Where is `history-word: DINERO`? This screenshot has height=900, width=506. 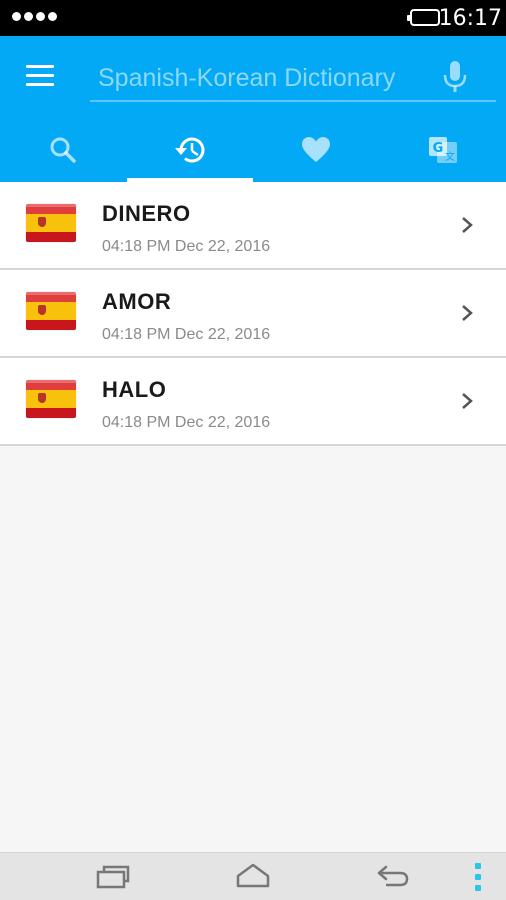 history-word: DINERO is located at coordinates (146, 213).